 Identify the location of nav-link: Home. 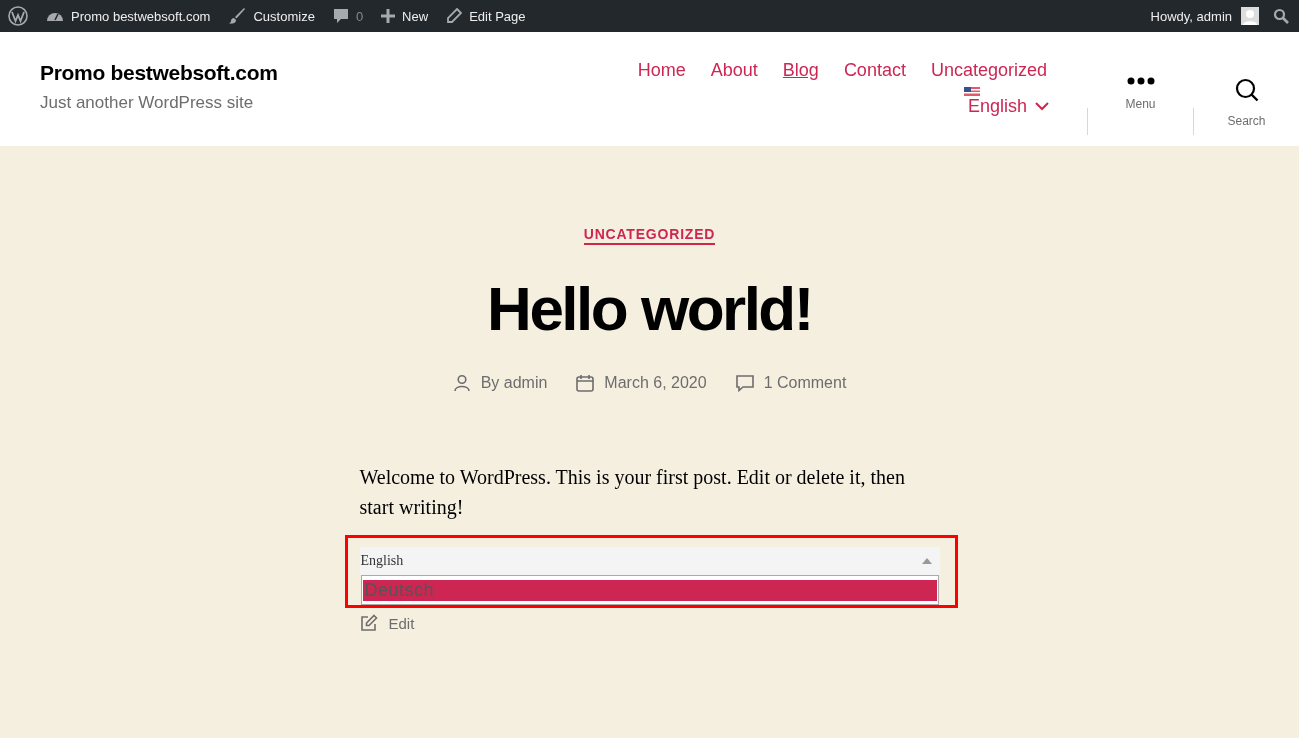
(661, 70).